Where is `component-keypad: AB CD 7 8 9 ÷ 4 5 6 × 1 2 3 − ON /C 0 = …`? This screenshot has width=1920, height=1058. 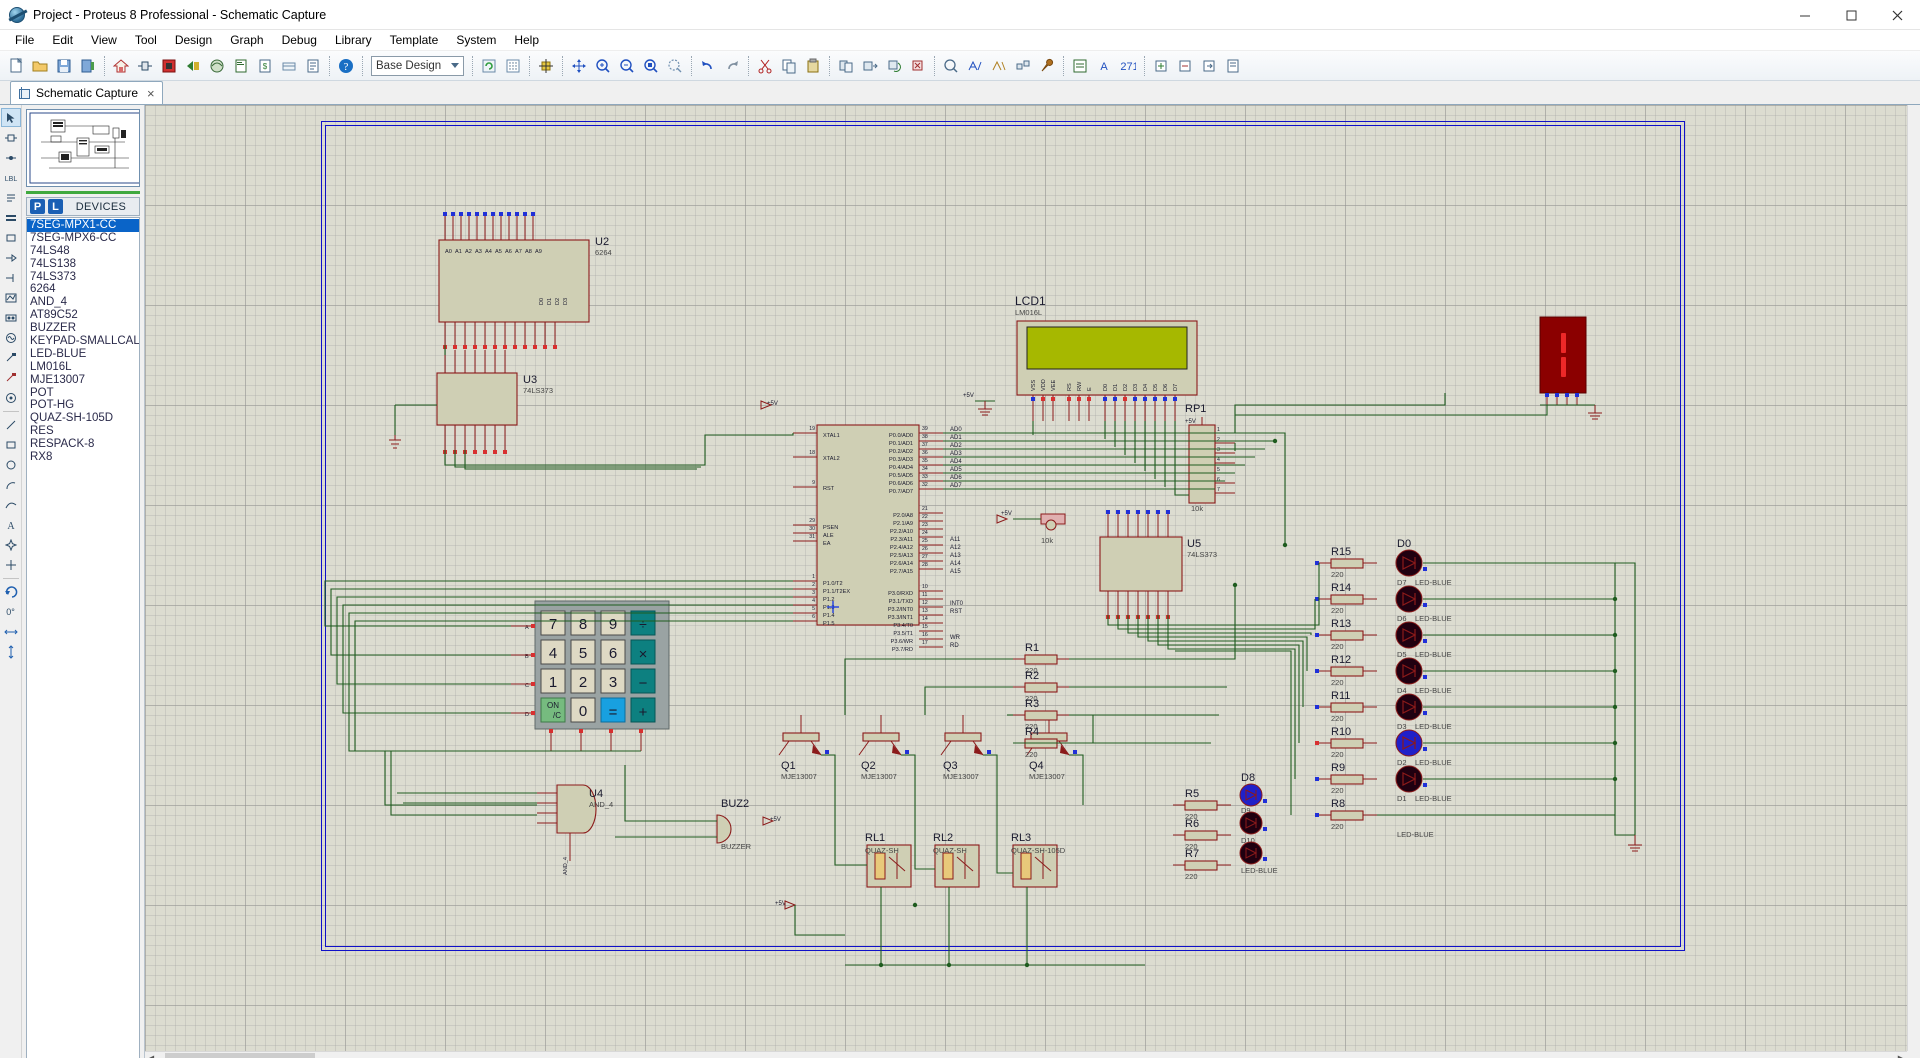
component-keypad: AB CD 7 8 9 ÷ 4 5 6 × 1 2 3 − ON /C 0 = … is located at coordinates (590, 675).